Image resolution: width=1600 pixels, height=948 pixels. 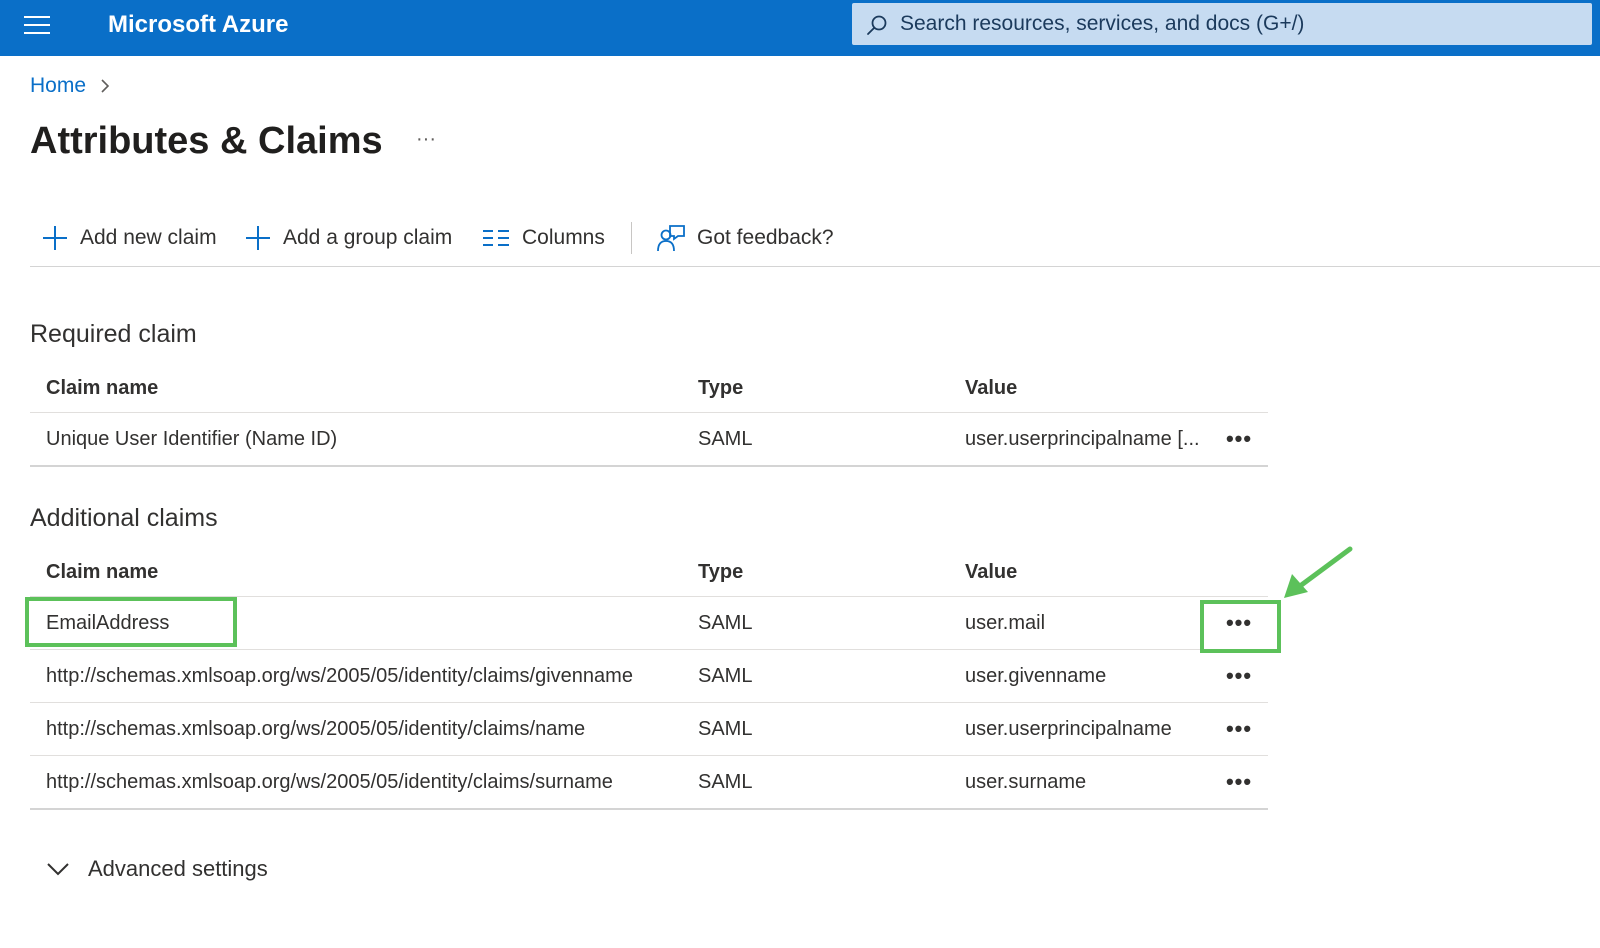 What do you see at coordinates (765, 237) in the screenshot?
I see `got-feedback-label: Got feedback?` at bounding box center [765, 237].